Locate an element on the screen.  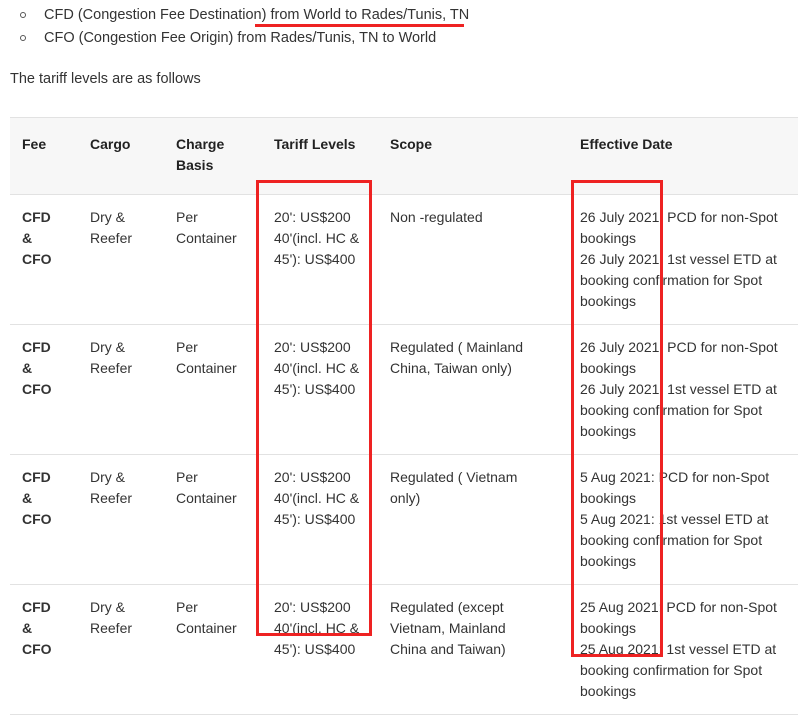
column-header-cargo: Cargo is located at coordinates (121, 156).